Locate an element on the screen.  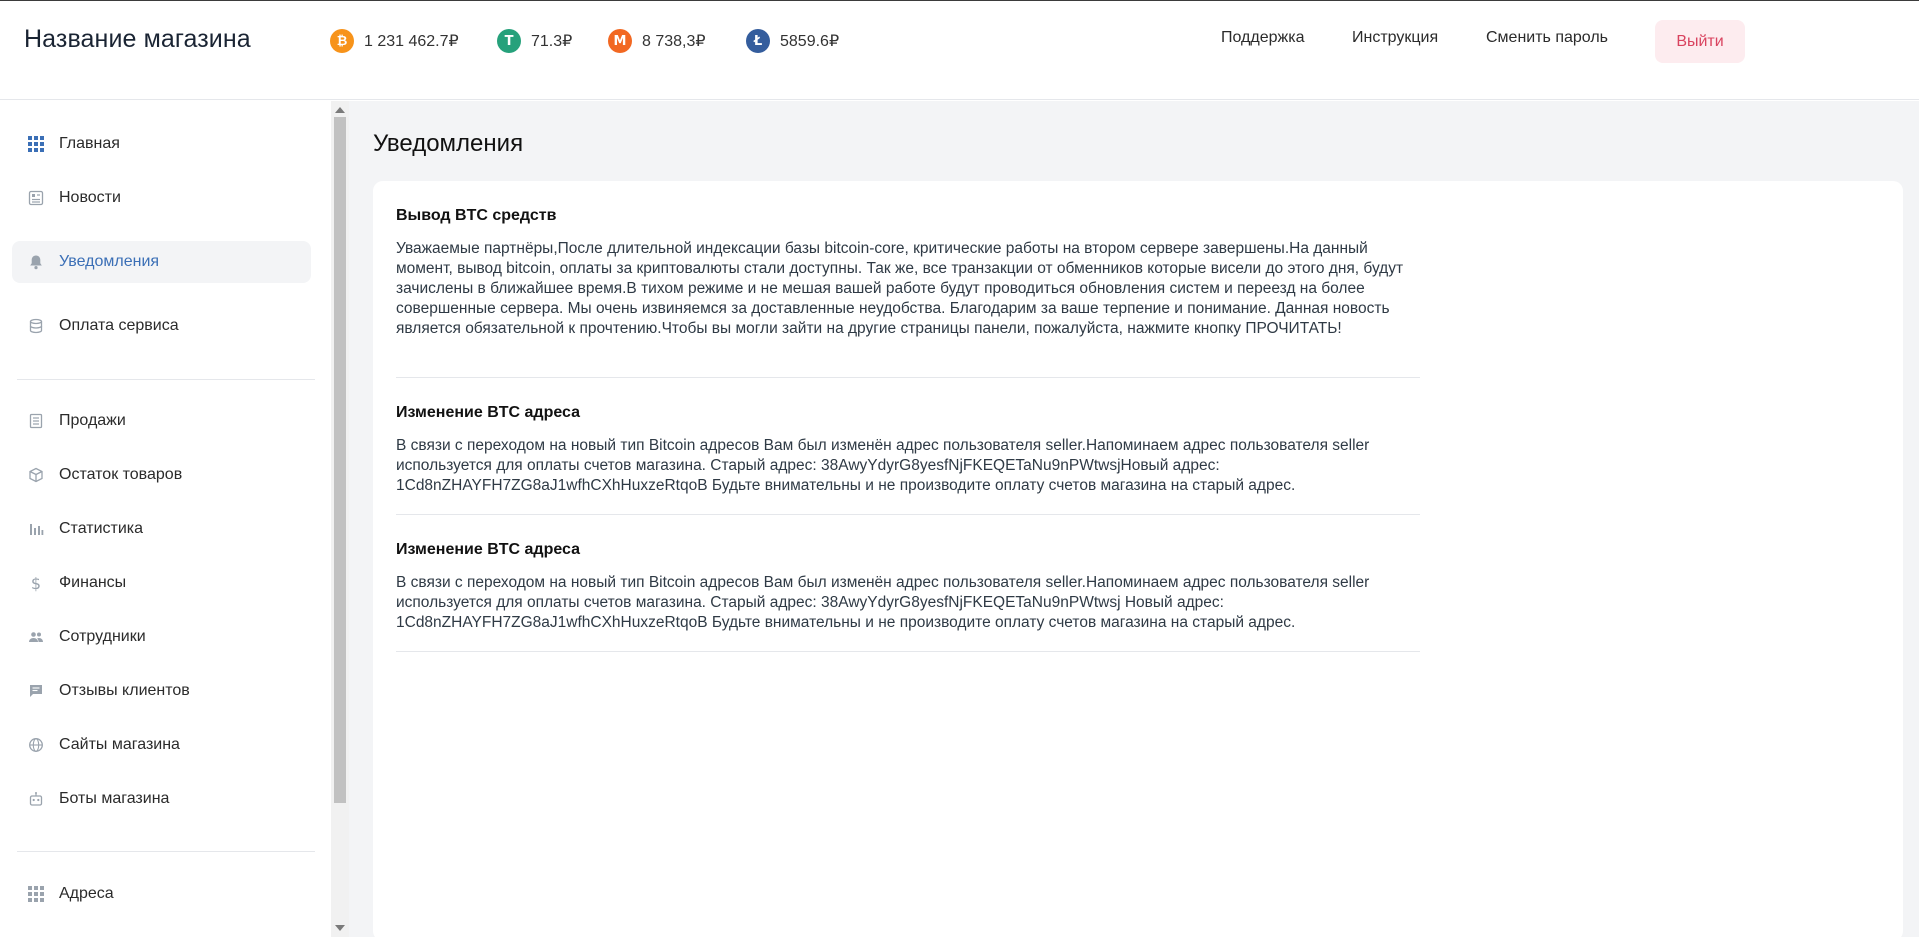
sidebar-item-stock: Остаток товаров is located at coordinates (161, 475).